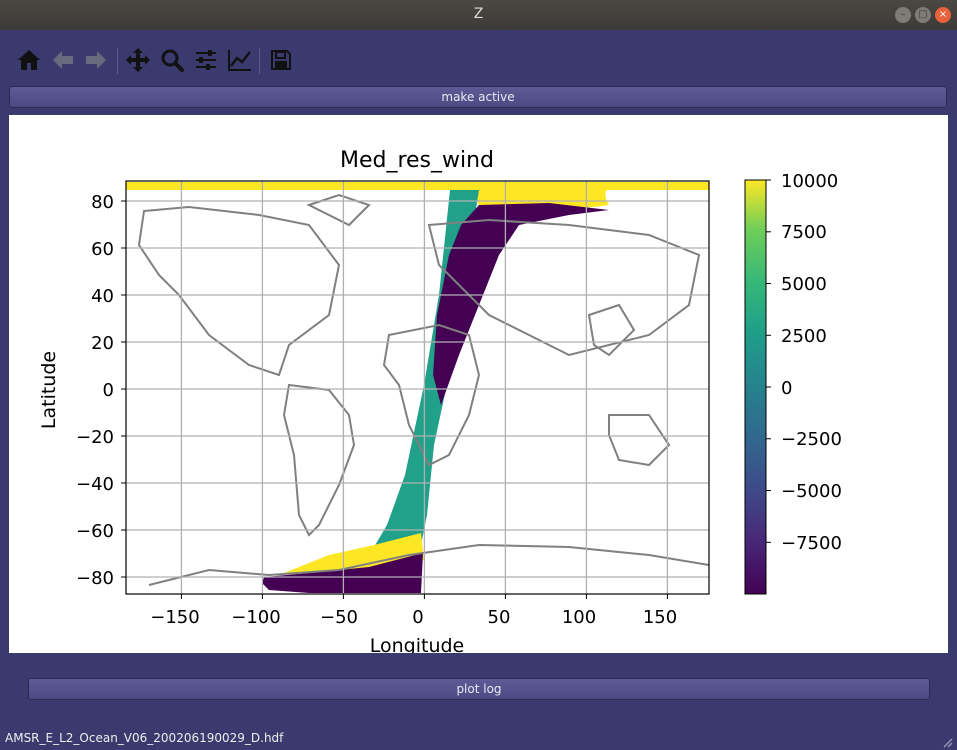 Image resolution: width=957 pixels, height=750 pixels. What do you see at coordinates (101, 390) in the screenshot?
I see `y-ticks: −80 −60 −40 −20 0 20 40 60 80` at bounding box center [101, 390].